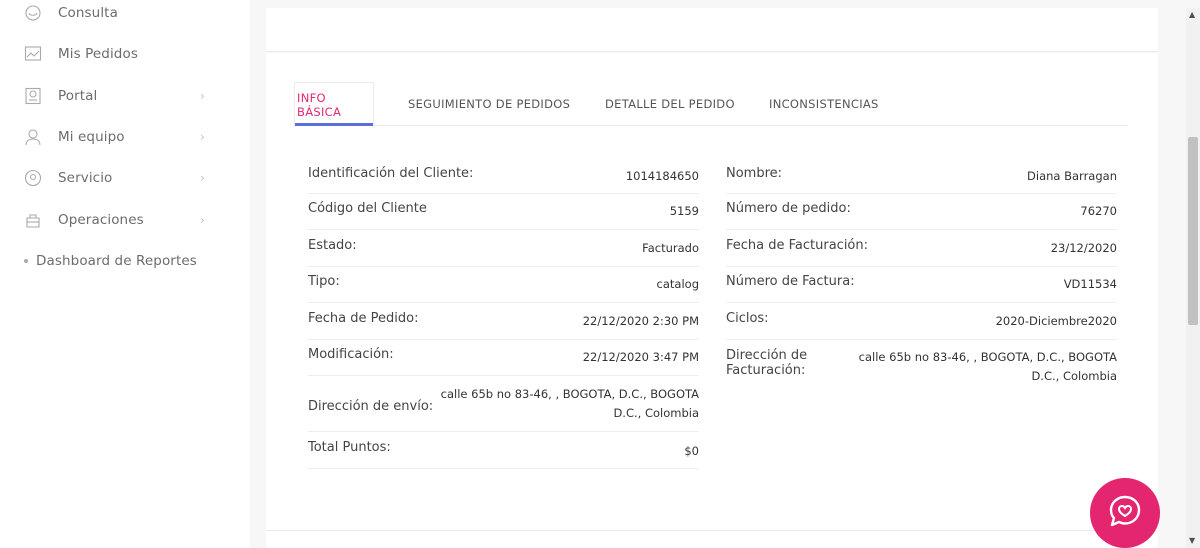 This screenshot has height=548, width=1200. Describe the element at coordinates (921, 212) in the screenshot. I see `field-row: Número de pedido: 76270` at that location.